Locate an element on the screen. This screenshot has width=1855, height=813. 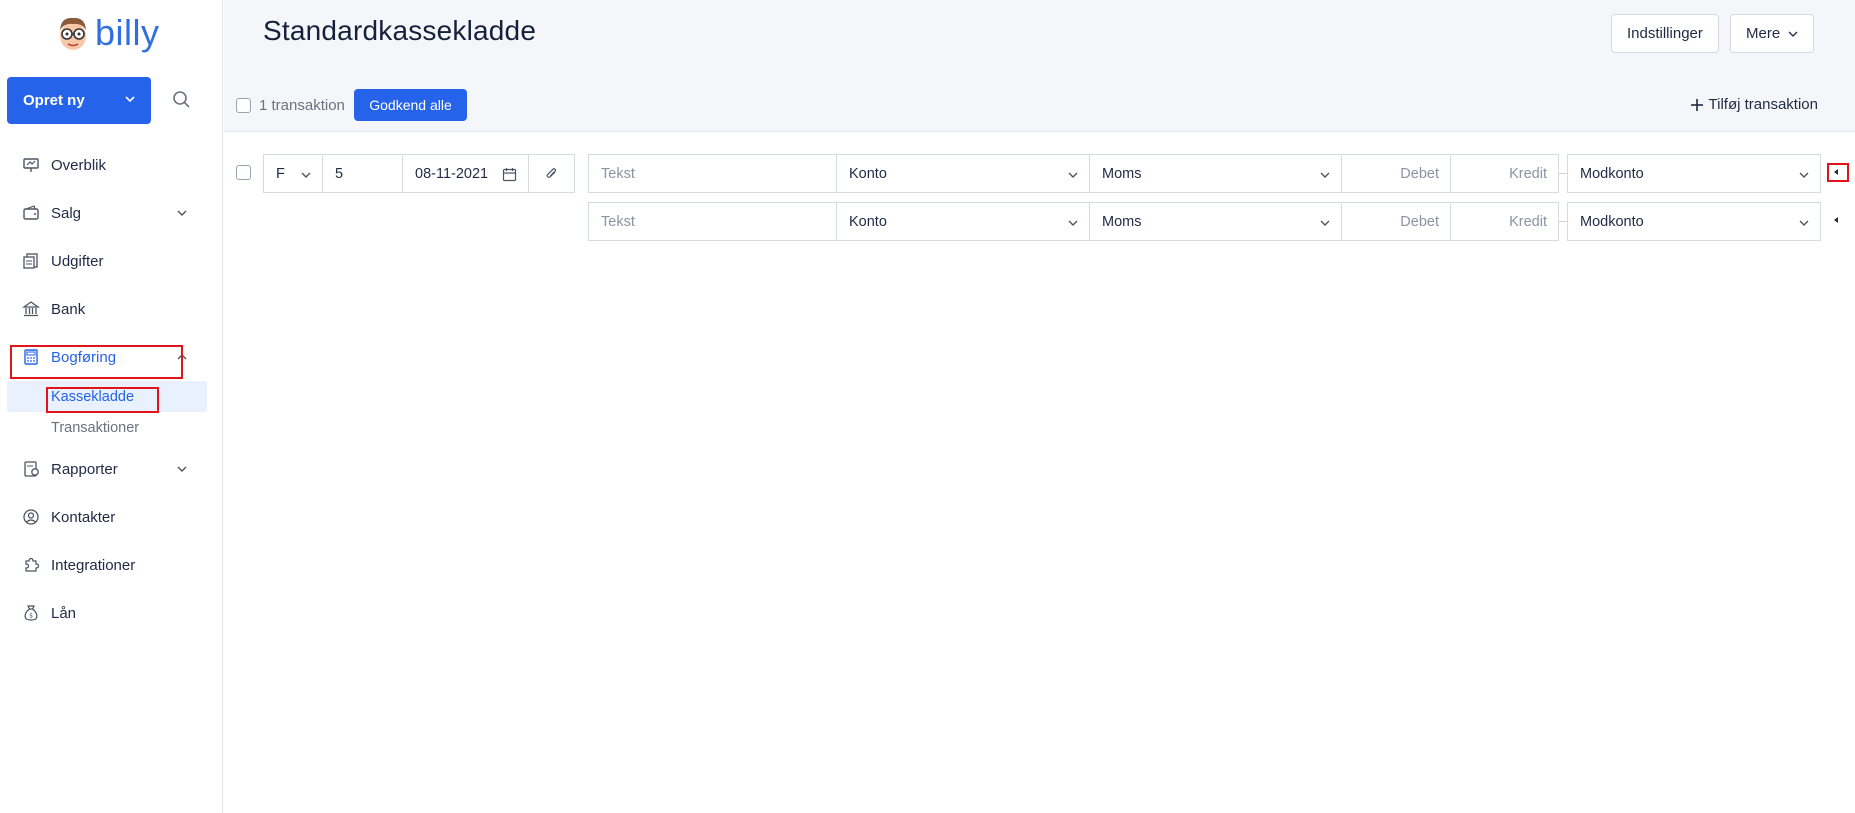
sidebar-subitem-label: Kassekladde is located at coordinates (93, 396).